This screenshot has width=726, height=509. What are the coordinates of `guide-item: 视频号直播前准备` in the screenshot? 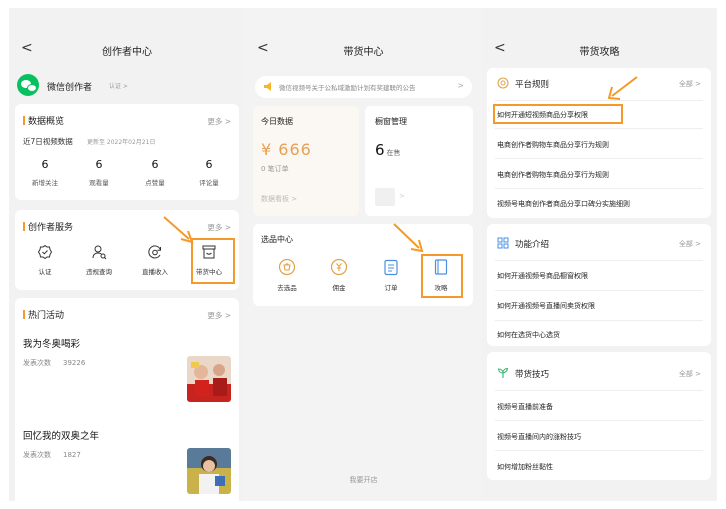 It's located at (525, 407).